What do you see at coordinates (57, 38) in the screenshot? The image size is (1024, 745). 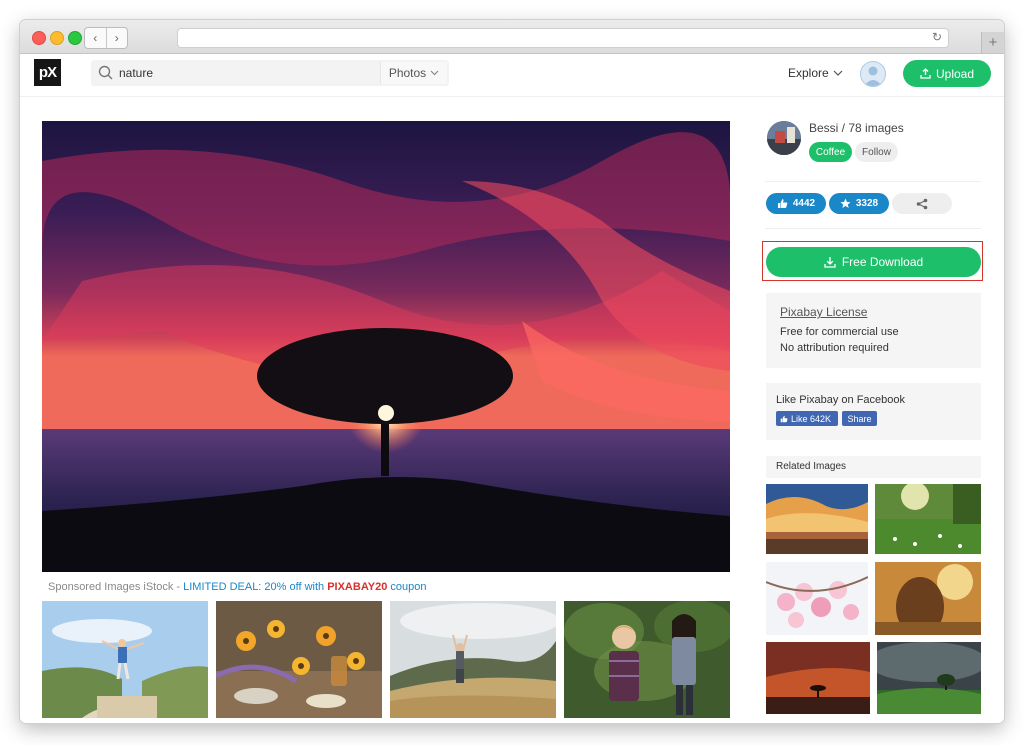 I see `minimize-window-button` at bounding box center [57, 38].